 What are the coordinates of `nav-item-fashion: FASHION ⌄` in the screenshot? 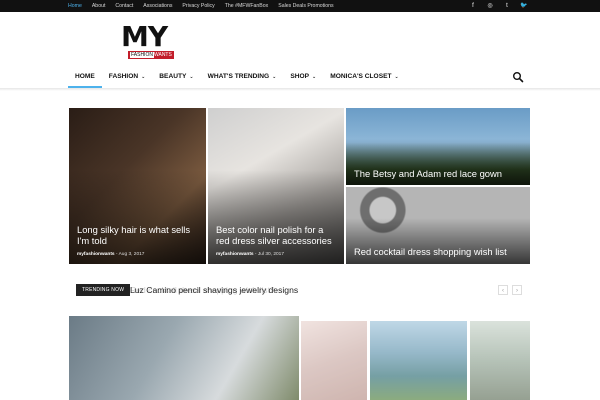 It's located at (127, 77).